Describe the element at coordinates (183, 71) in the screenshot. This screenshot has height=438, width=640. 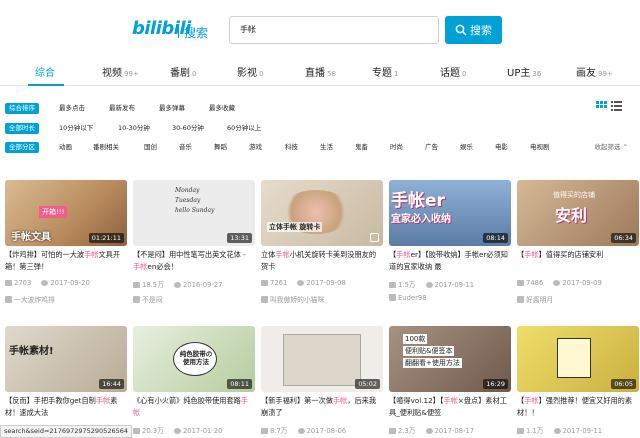
I see `tab-bangumi: 番剧 0` at that location.